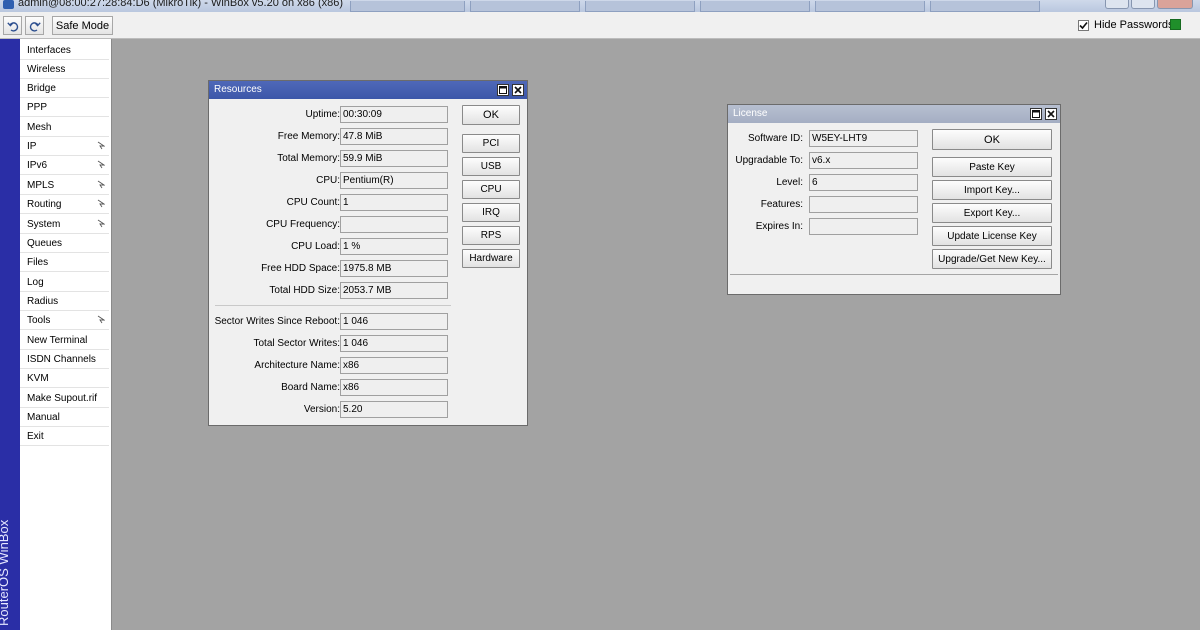 This screenshot has width=1200, height=630. What do you see at coordinates (313, 202) in the screenshot?
I see `cpu-count-label: CPU Count:` at bounding box center [313, 202].